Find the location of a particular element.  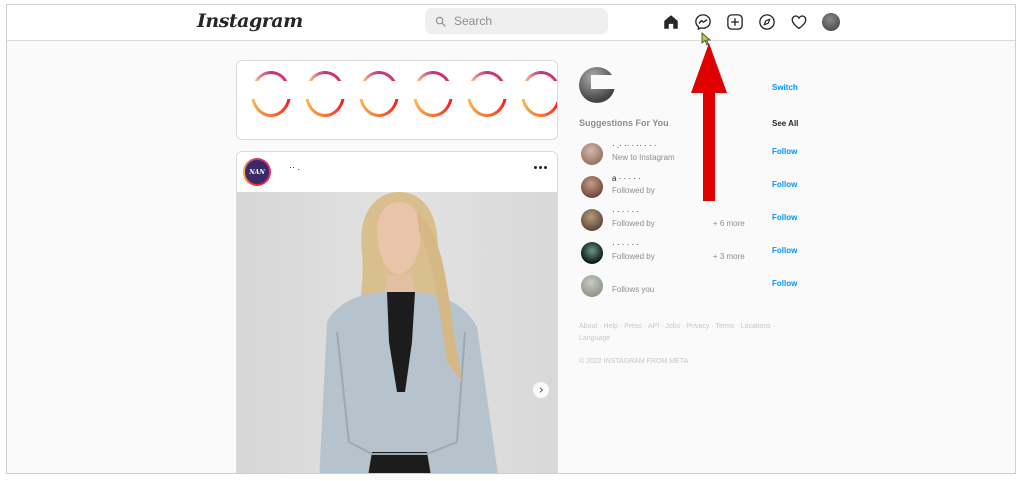

messenger-icon is located at coordinates (703, 22).